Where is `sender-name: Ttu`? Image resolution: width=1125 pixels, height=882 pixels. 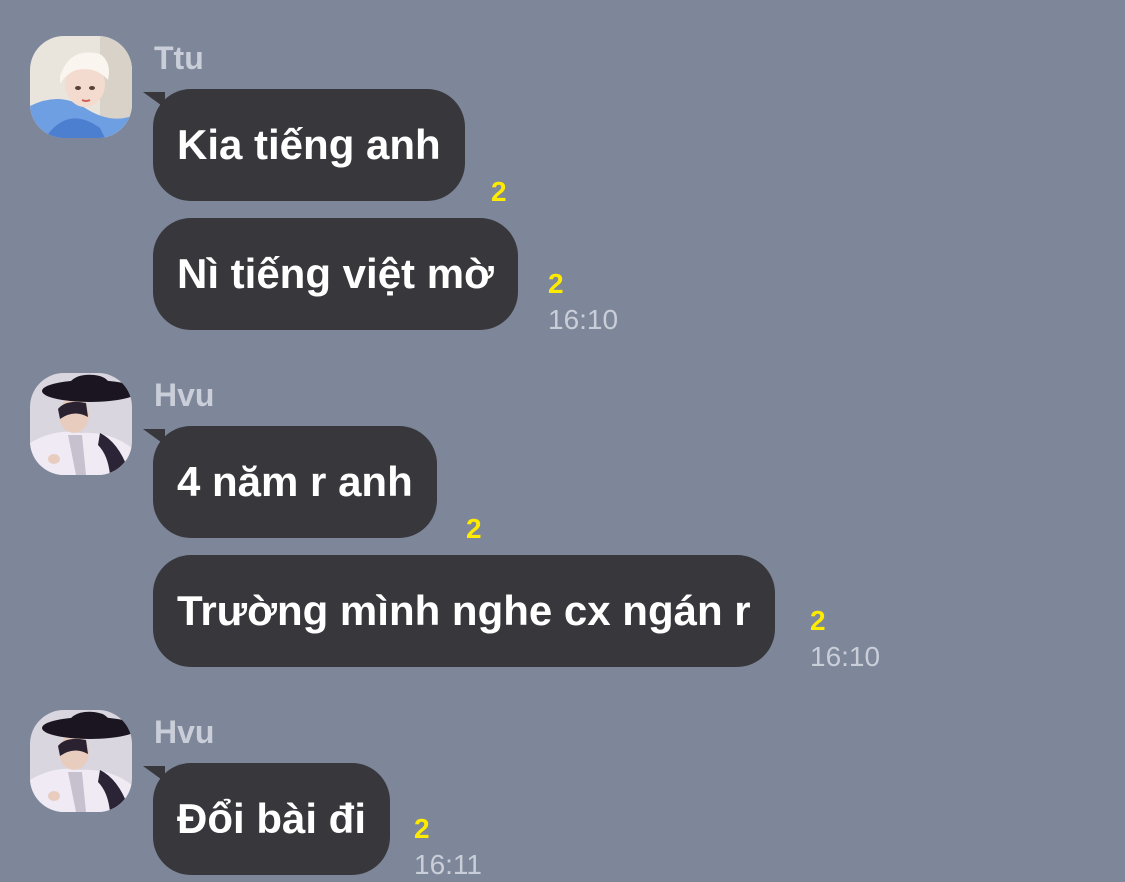
sender-name: Ttu is located at coordinates (179, 58).